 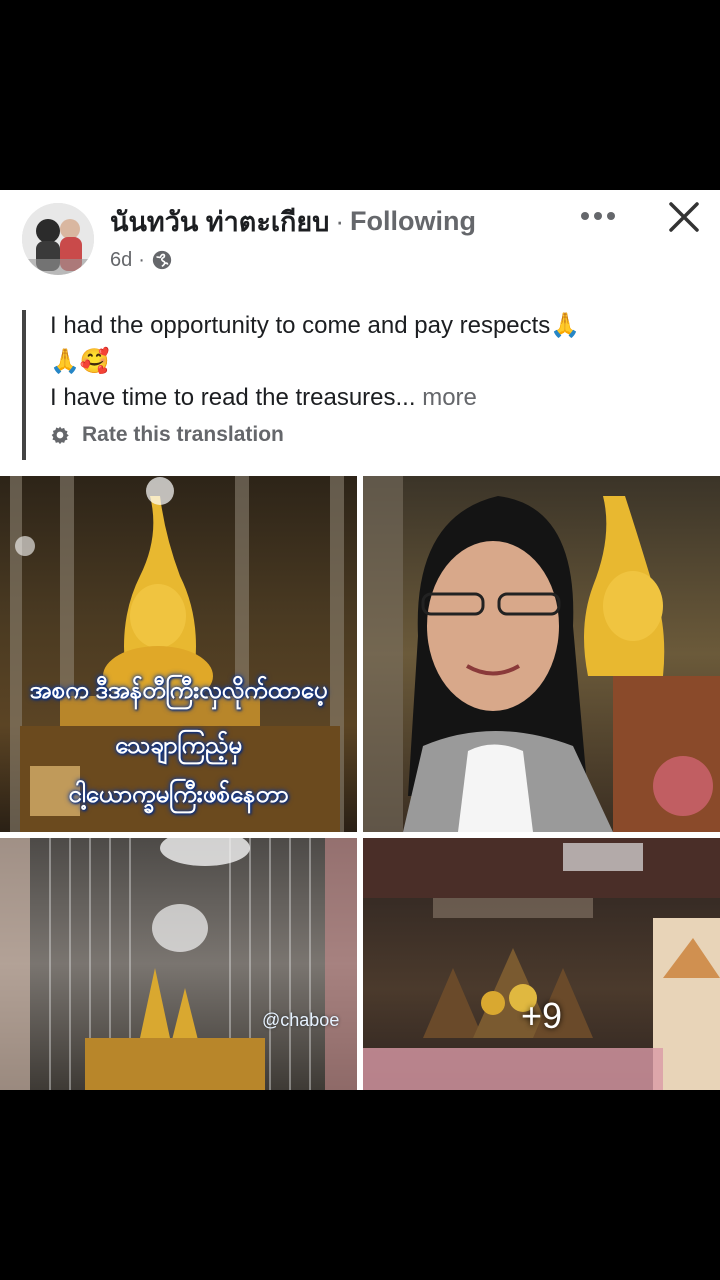 What do you see at coordinates (80, 361) in the screenshot?
I see `post-text-line-2: 🙏🥰` at bounding box center [80, 361].